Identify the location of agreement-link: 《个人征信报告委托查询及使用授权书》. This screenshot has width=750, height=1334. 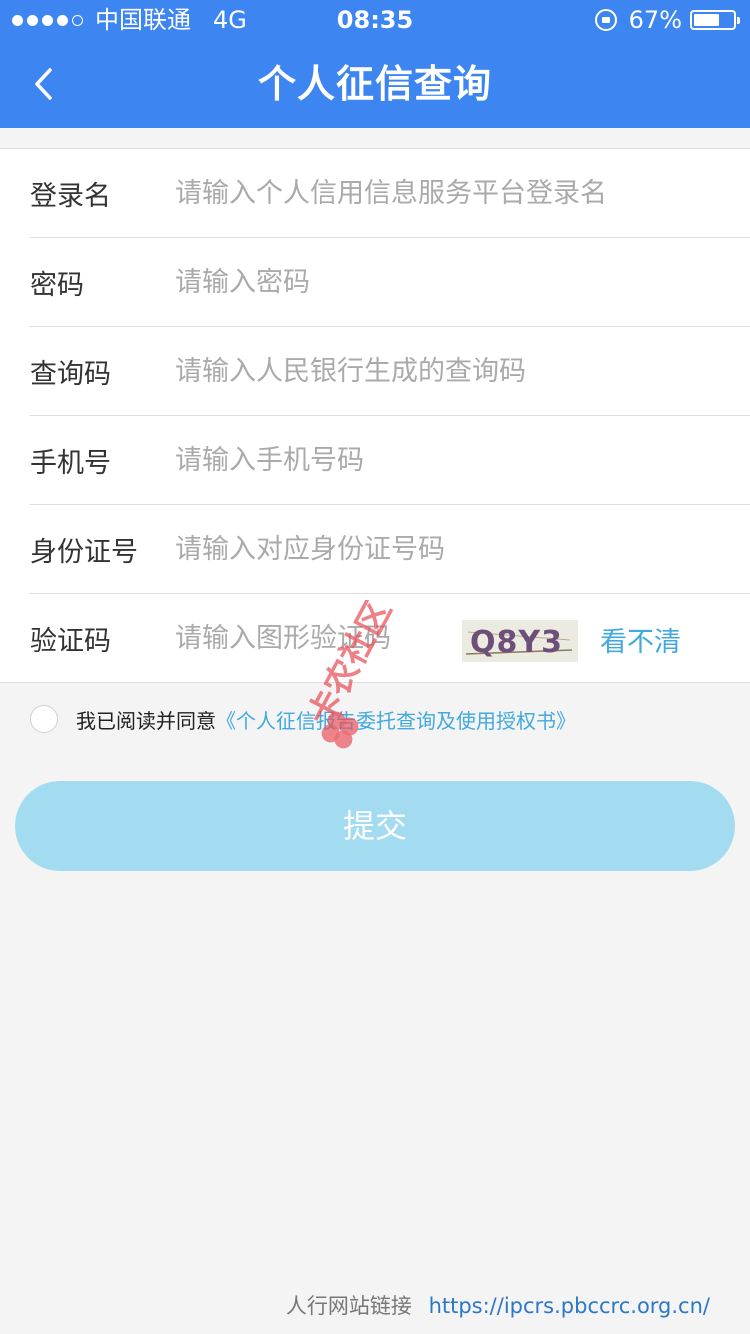
(396, 719).